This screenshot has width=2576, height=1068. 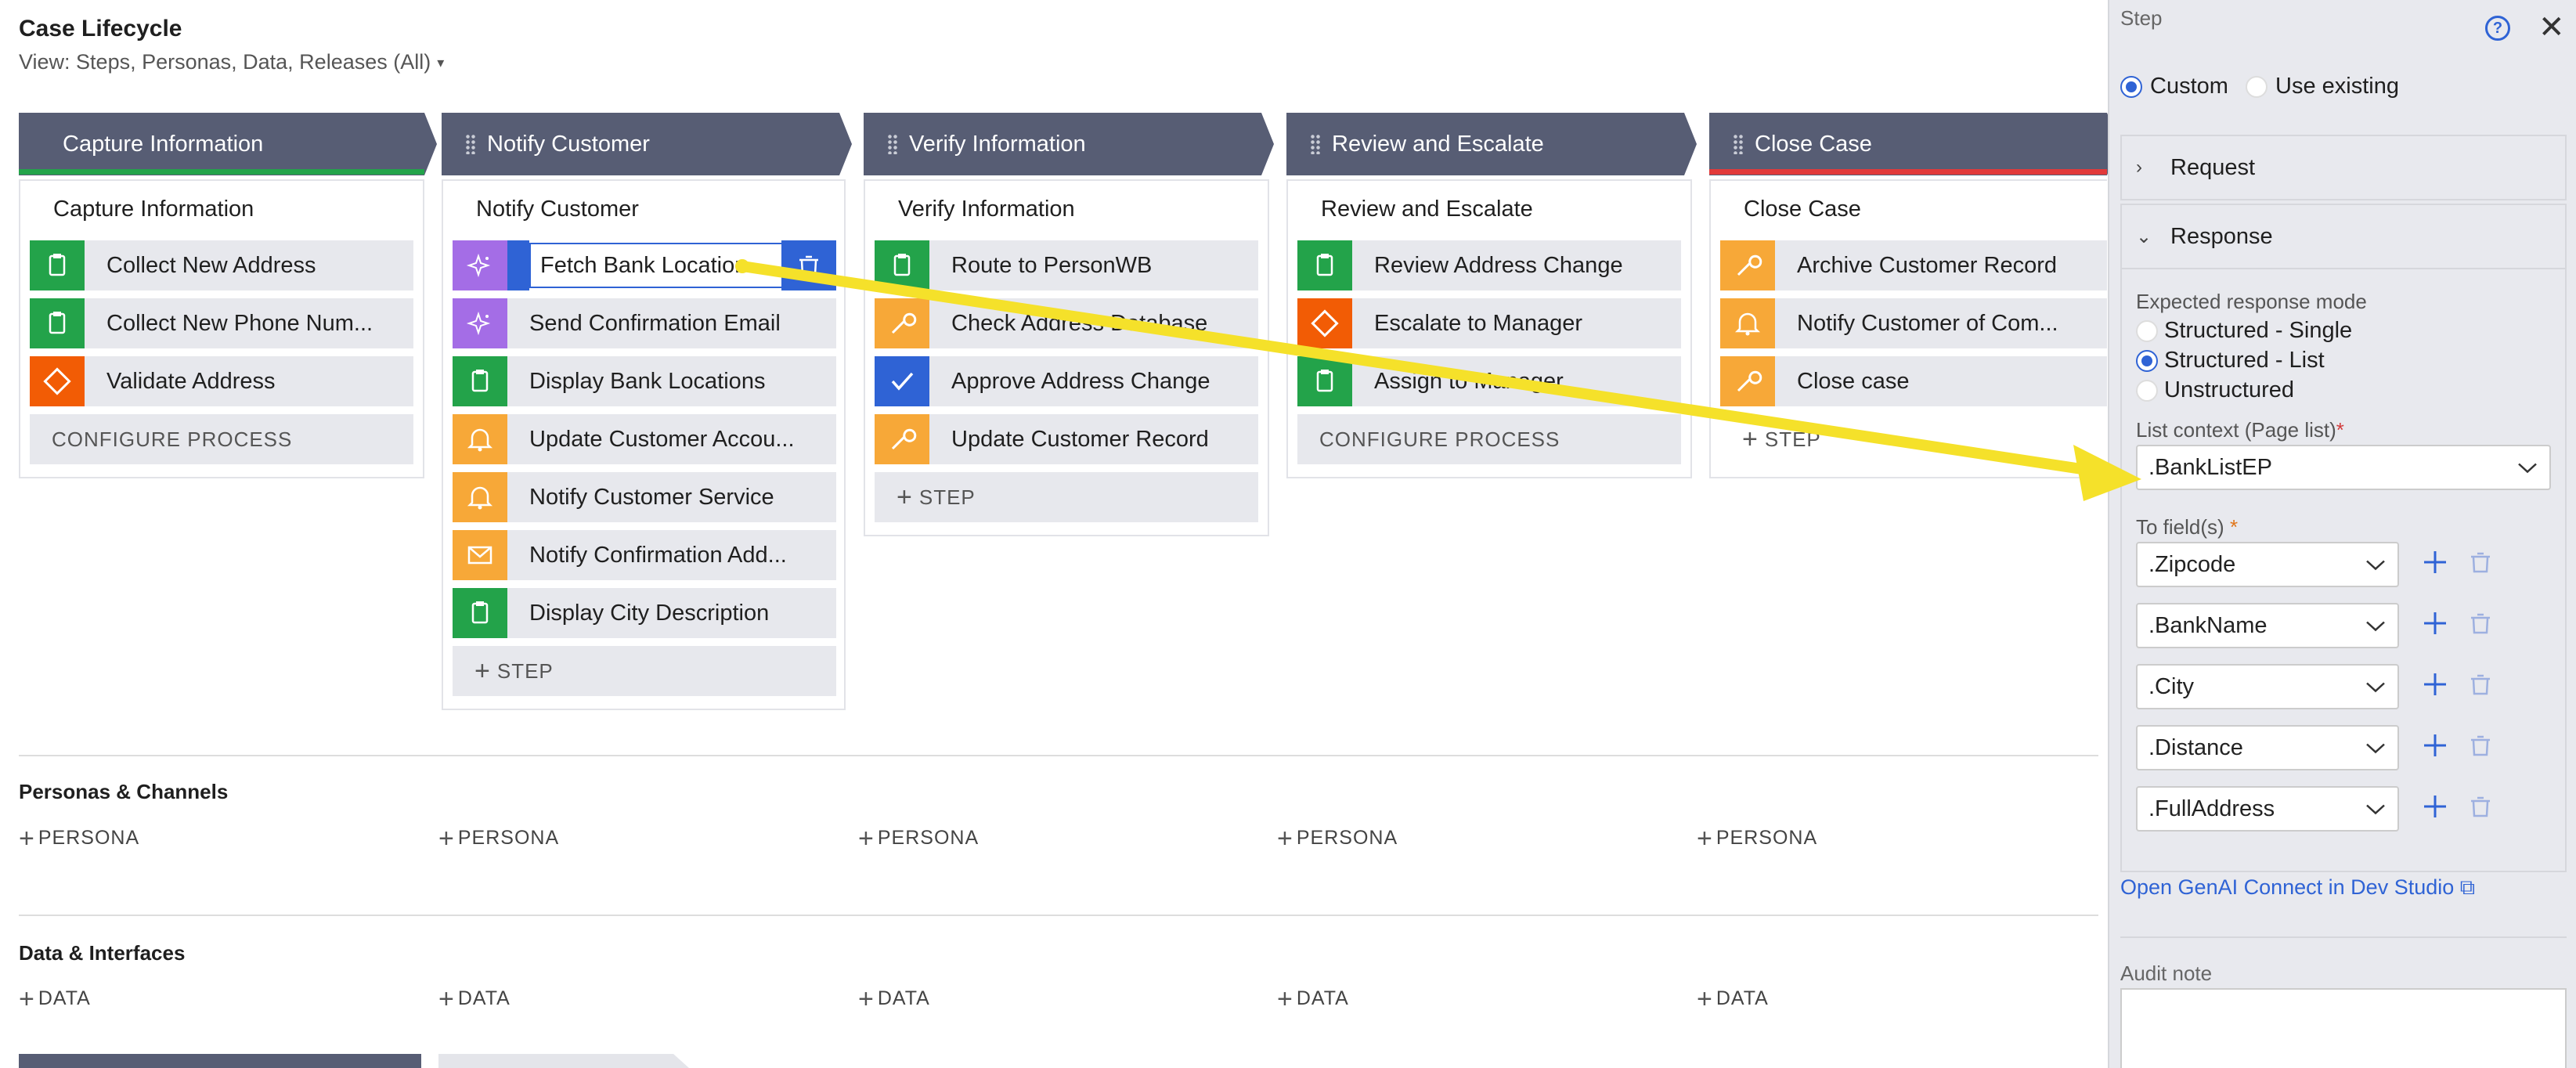 I want to click on mode-option-label: Unstructured, so click(x=2229, y=389).